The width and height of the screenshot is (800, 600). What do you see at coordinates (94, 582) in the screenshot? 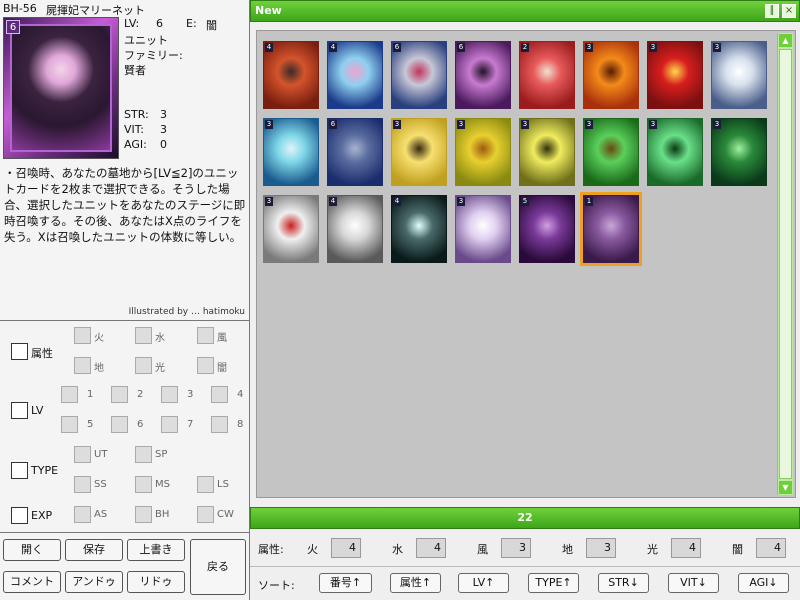
I see `undo-button: アンドゥ` at bounding box center [94, 582].